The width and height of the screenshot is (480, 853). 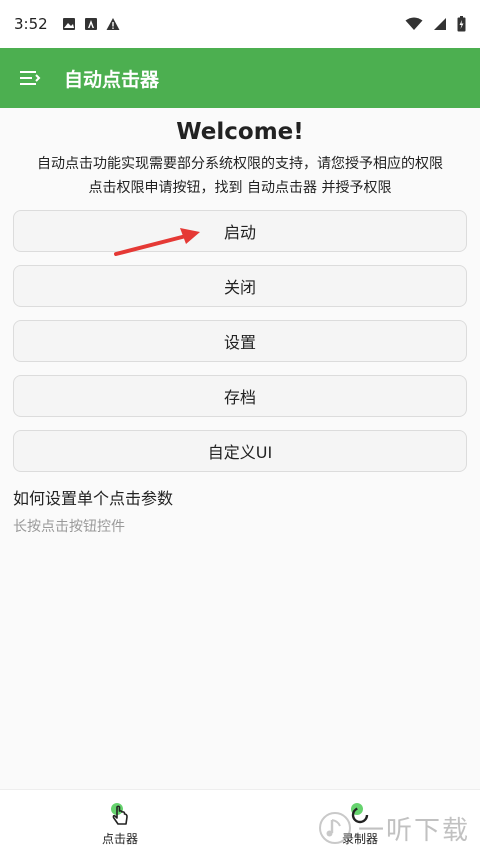 What do you see at coordinates (240, 164) in the screenshot?
I see `description-line-1: 自动点击功能实现需要部分系统权限的支持，请您授予相应的权限` at bounding box center [240, 164].